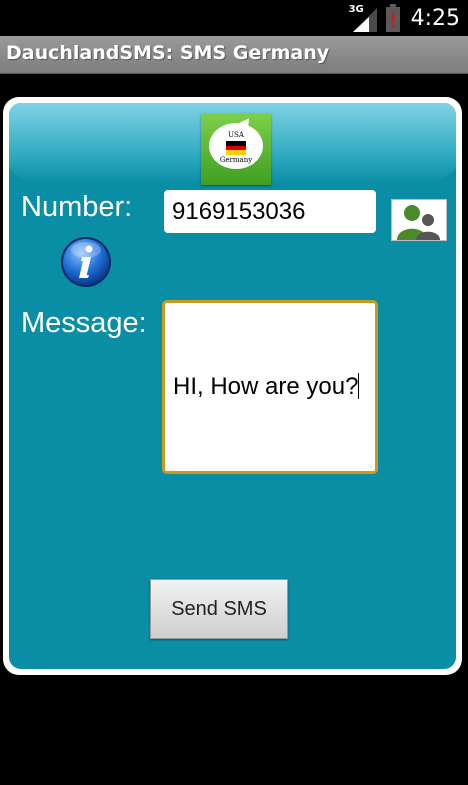 Image resolution: width=468 pixels, height=785 pixels. What do you see at coordinates (266, 386) in the screenshot?
I see `message-text: HI, How are you?` at bounding box center [266, 386].